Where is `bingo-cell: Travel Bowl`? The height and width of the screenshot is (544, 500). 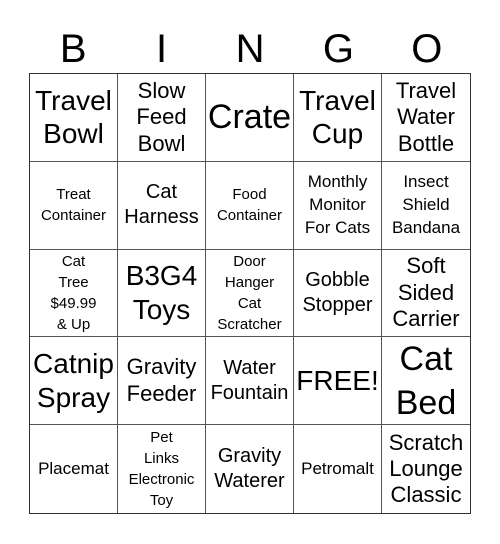
bingo-cell: Travel Bowl is located at coordinates (74, 118).